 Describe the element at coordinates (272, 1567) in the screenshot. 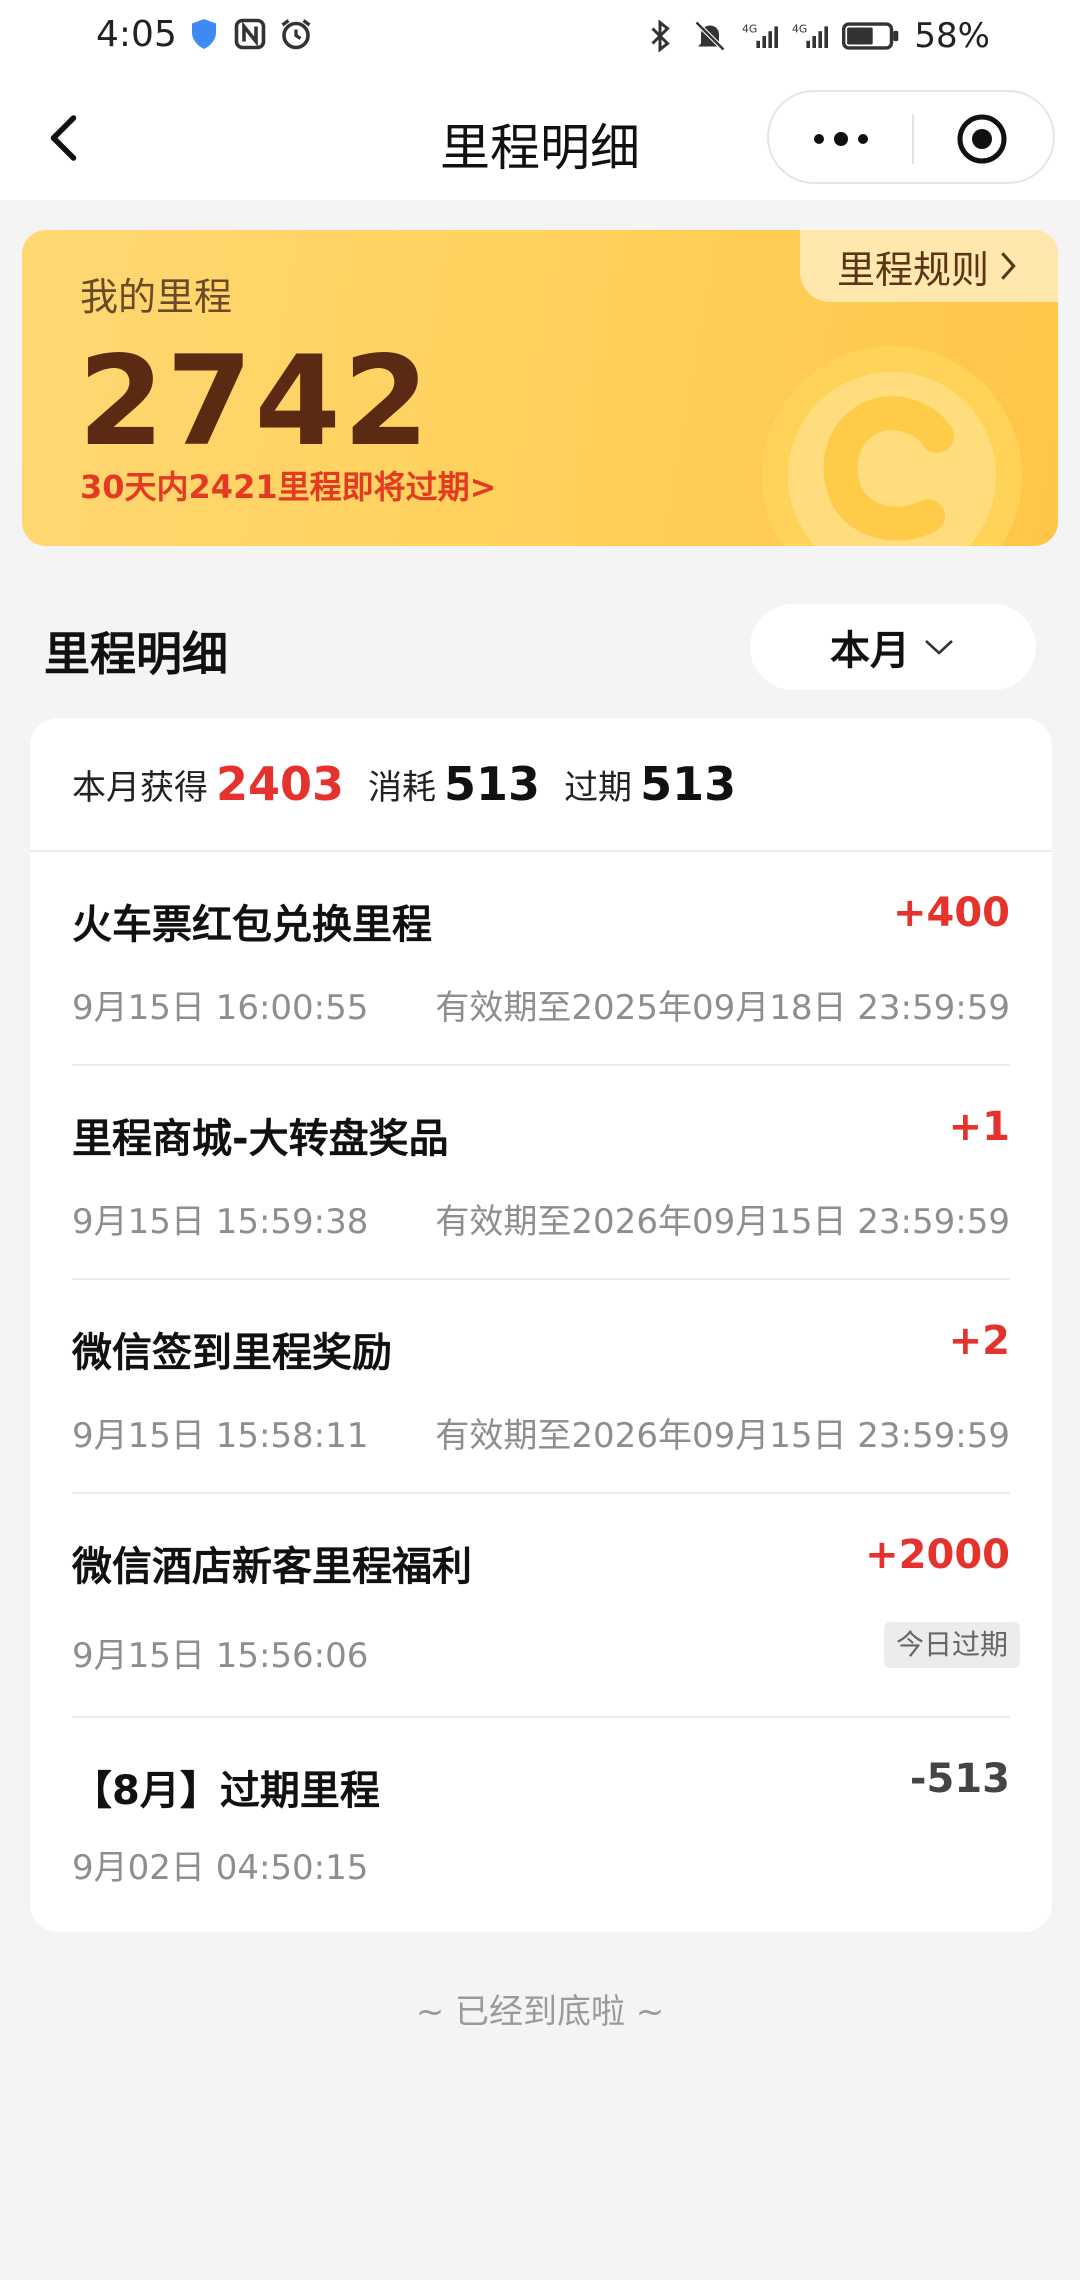

I see `item-name: 微信酒店新客里程福利` at that location.